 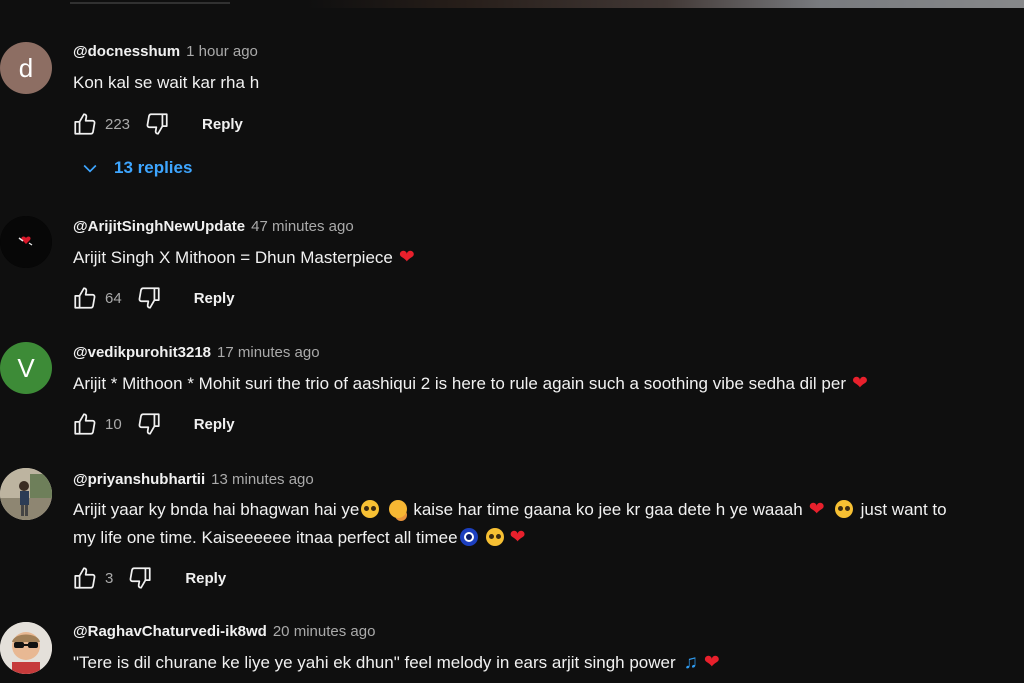 I want to click on like-count: 10, so click(x=113, y=424).